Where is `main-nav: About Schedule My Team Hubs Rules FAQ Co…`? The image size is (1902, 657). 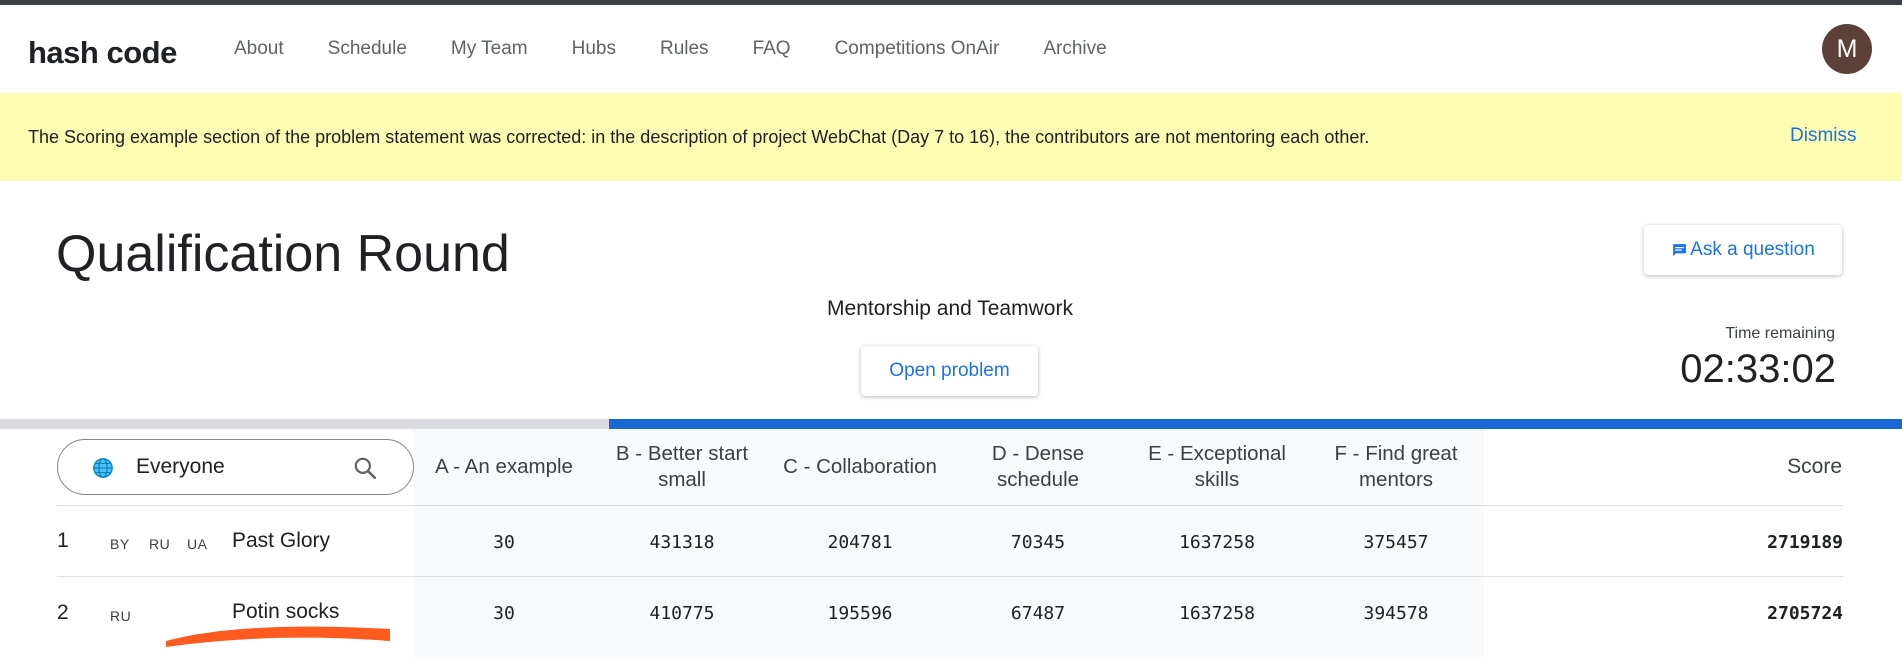 main-nav: About Schedule My Team Hubs Rules FAQ Co… is located at coordinates (692, 49).